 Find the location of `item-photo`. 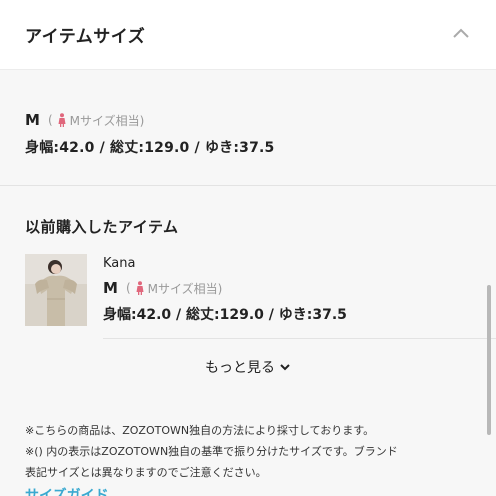

item-photo is located at coordinates (56, 290).